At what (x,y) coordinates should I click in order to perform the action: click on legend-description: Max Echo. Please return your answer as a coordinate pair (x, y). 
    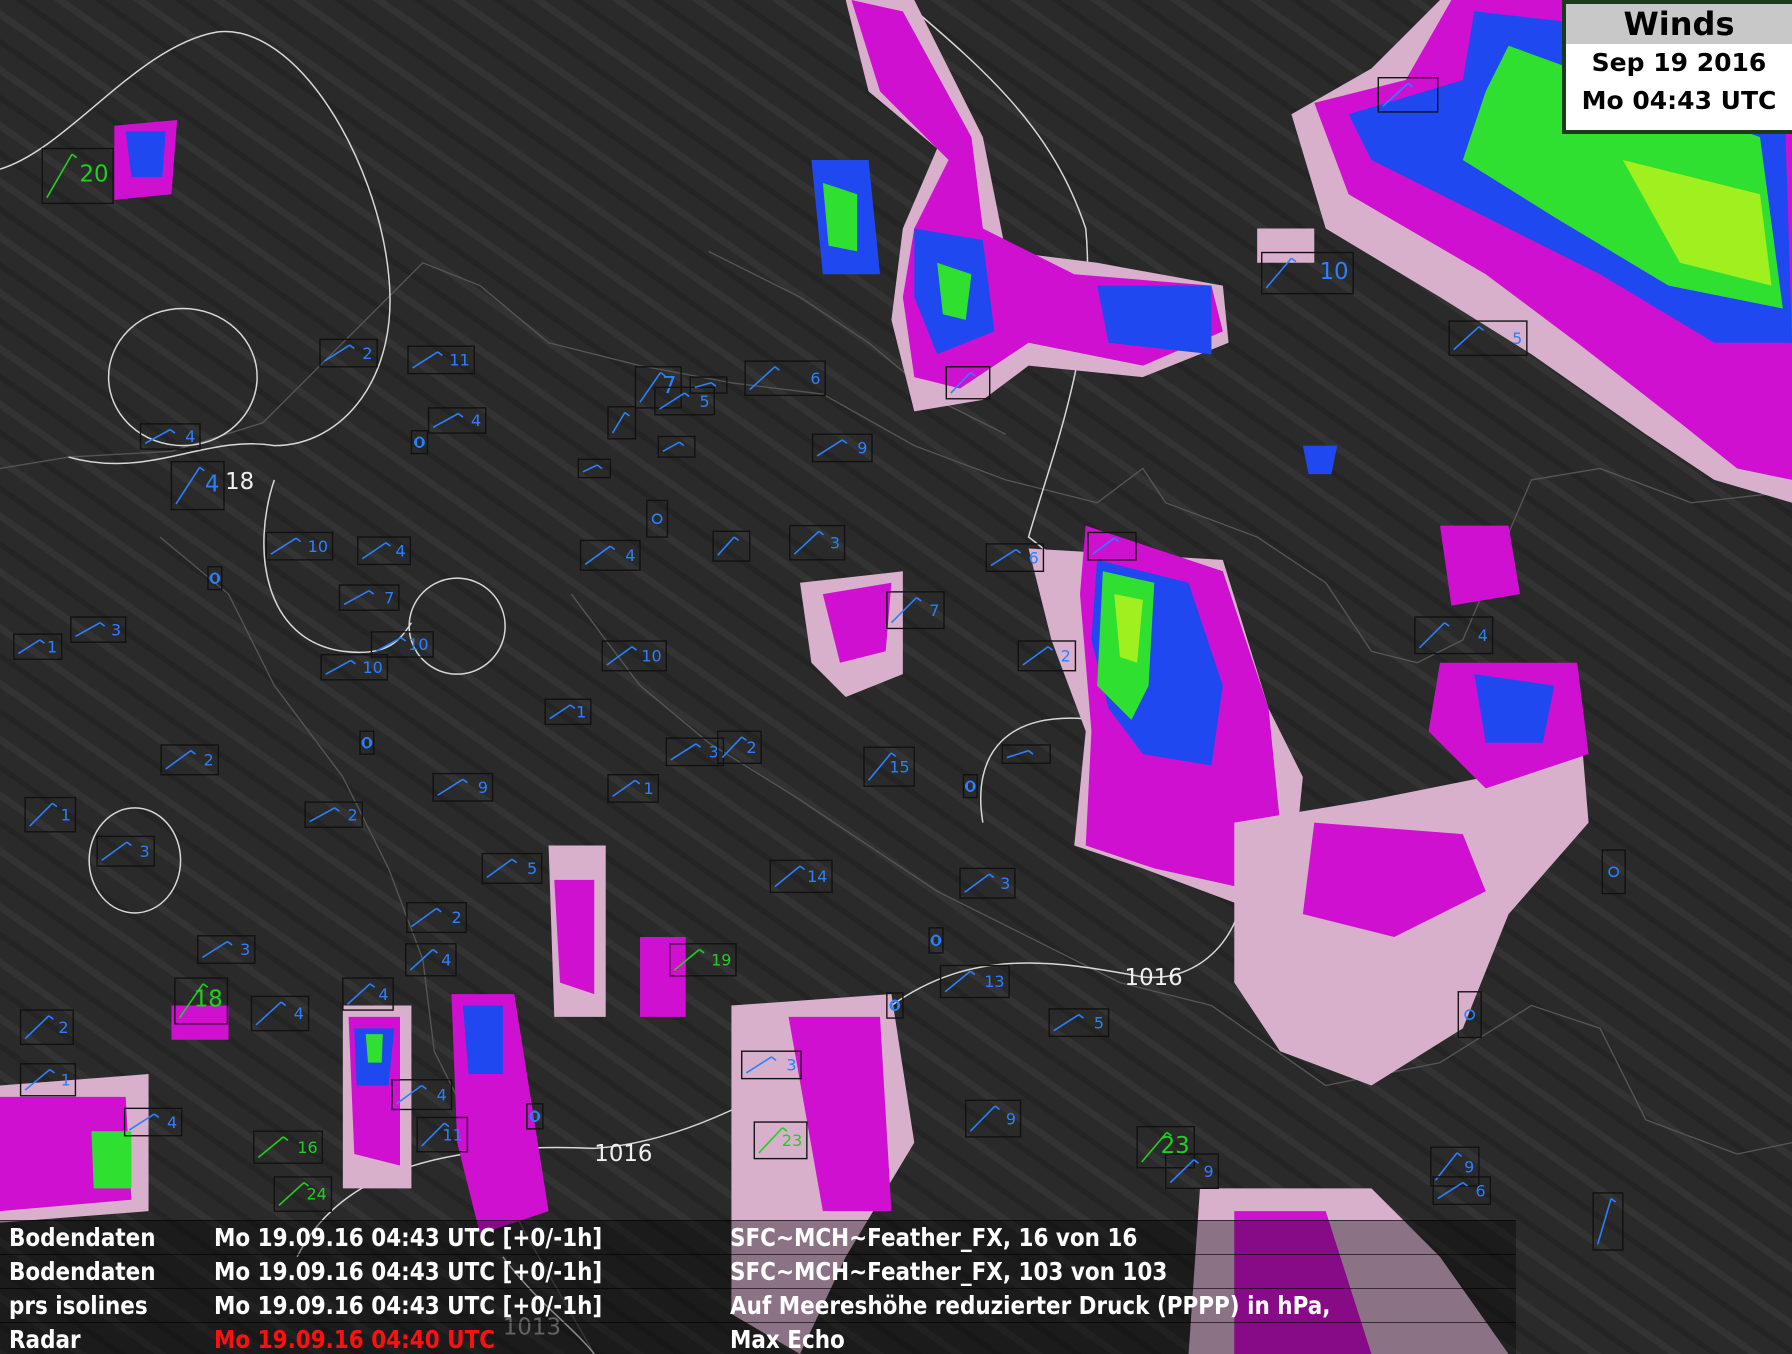
    Looking at the image, I should click on (787, 1339).